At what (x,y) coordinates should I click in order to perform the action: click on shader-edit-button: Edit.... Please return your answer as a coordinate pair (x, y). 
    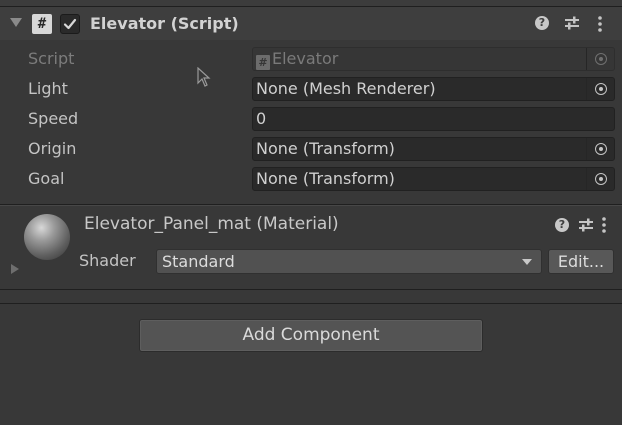
    Looking at the image, I should click on (581, 261).